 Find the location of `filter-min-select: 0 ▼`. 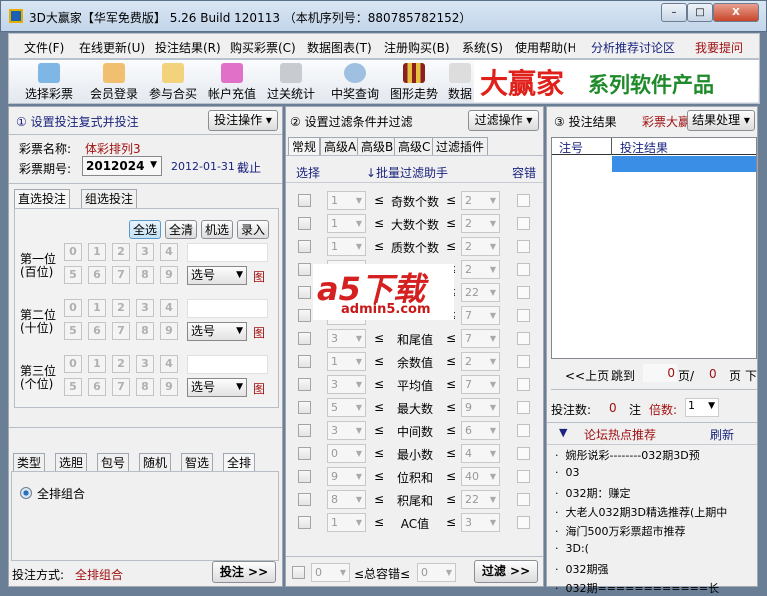

filter-min-select: 0 ▼ is located at coordinates (346, 453).